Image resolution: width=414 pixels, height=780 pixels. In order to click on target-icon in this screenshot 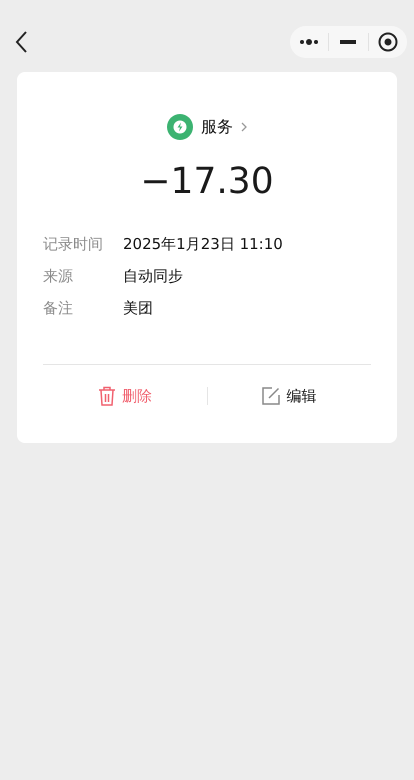, I will do `click(388, 42)`.